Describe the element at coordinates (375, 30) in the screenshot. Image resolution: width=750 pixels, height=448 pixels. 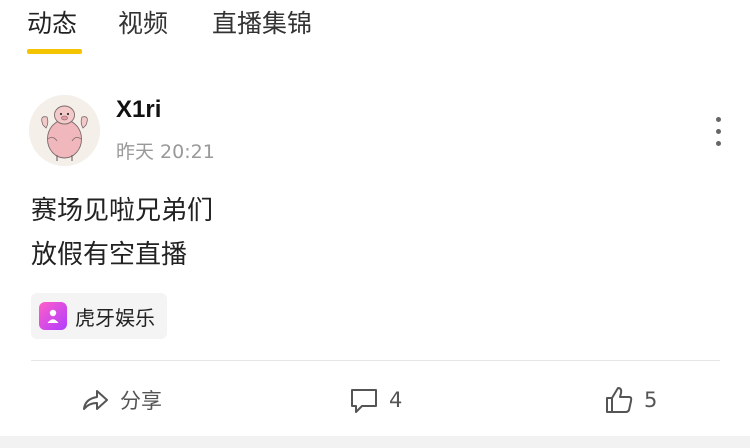
I see `tab-bar: 动态 视频 直播集锦` at that location.